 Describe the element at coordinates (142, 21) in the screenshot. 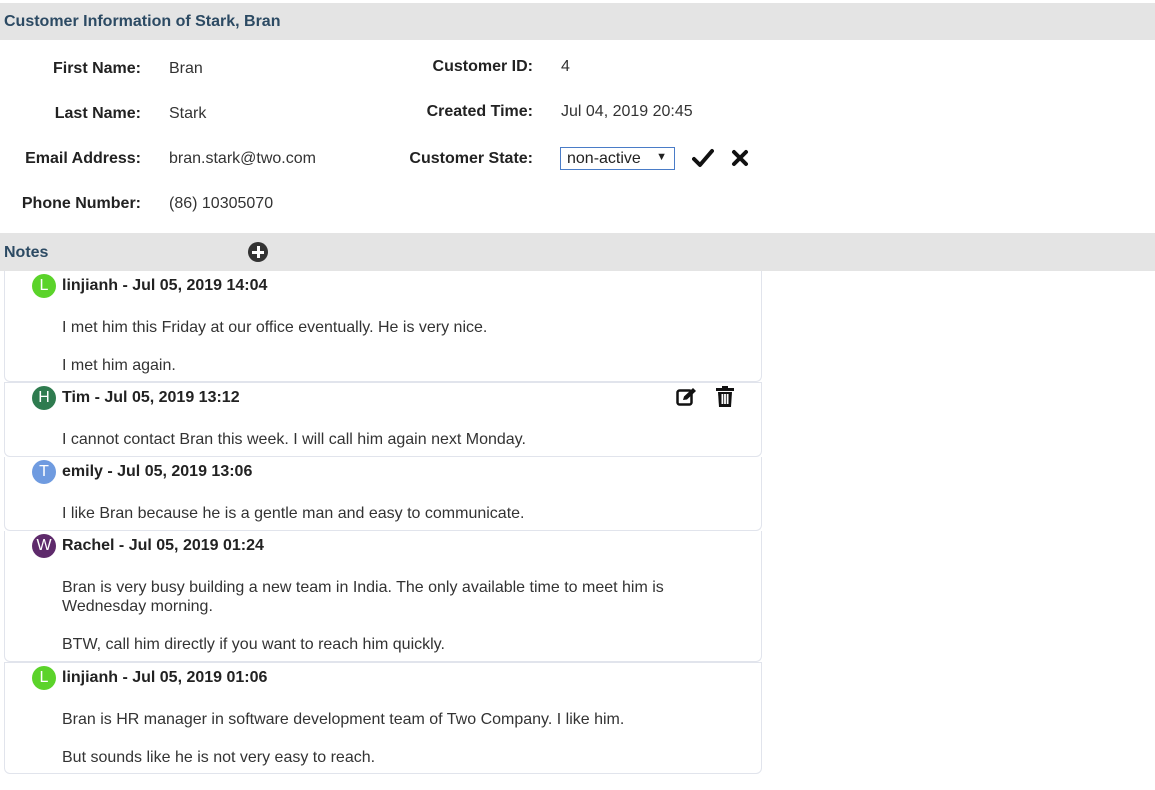

I see `page-title: Customer Information of Stark, Bran` at that location.